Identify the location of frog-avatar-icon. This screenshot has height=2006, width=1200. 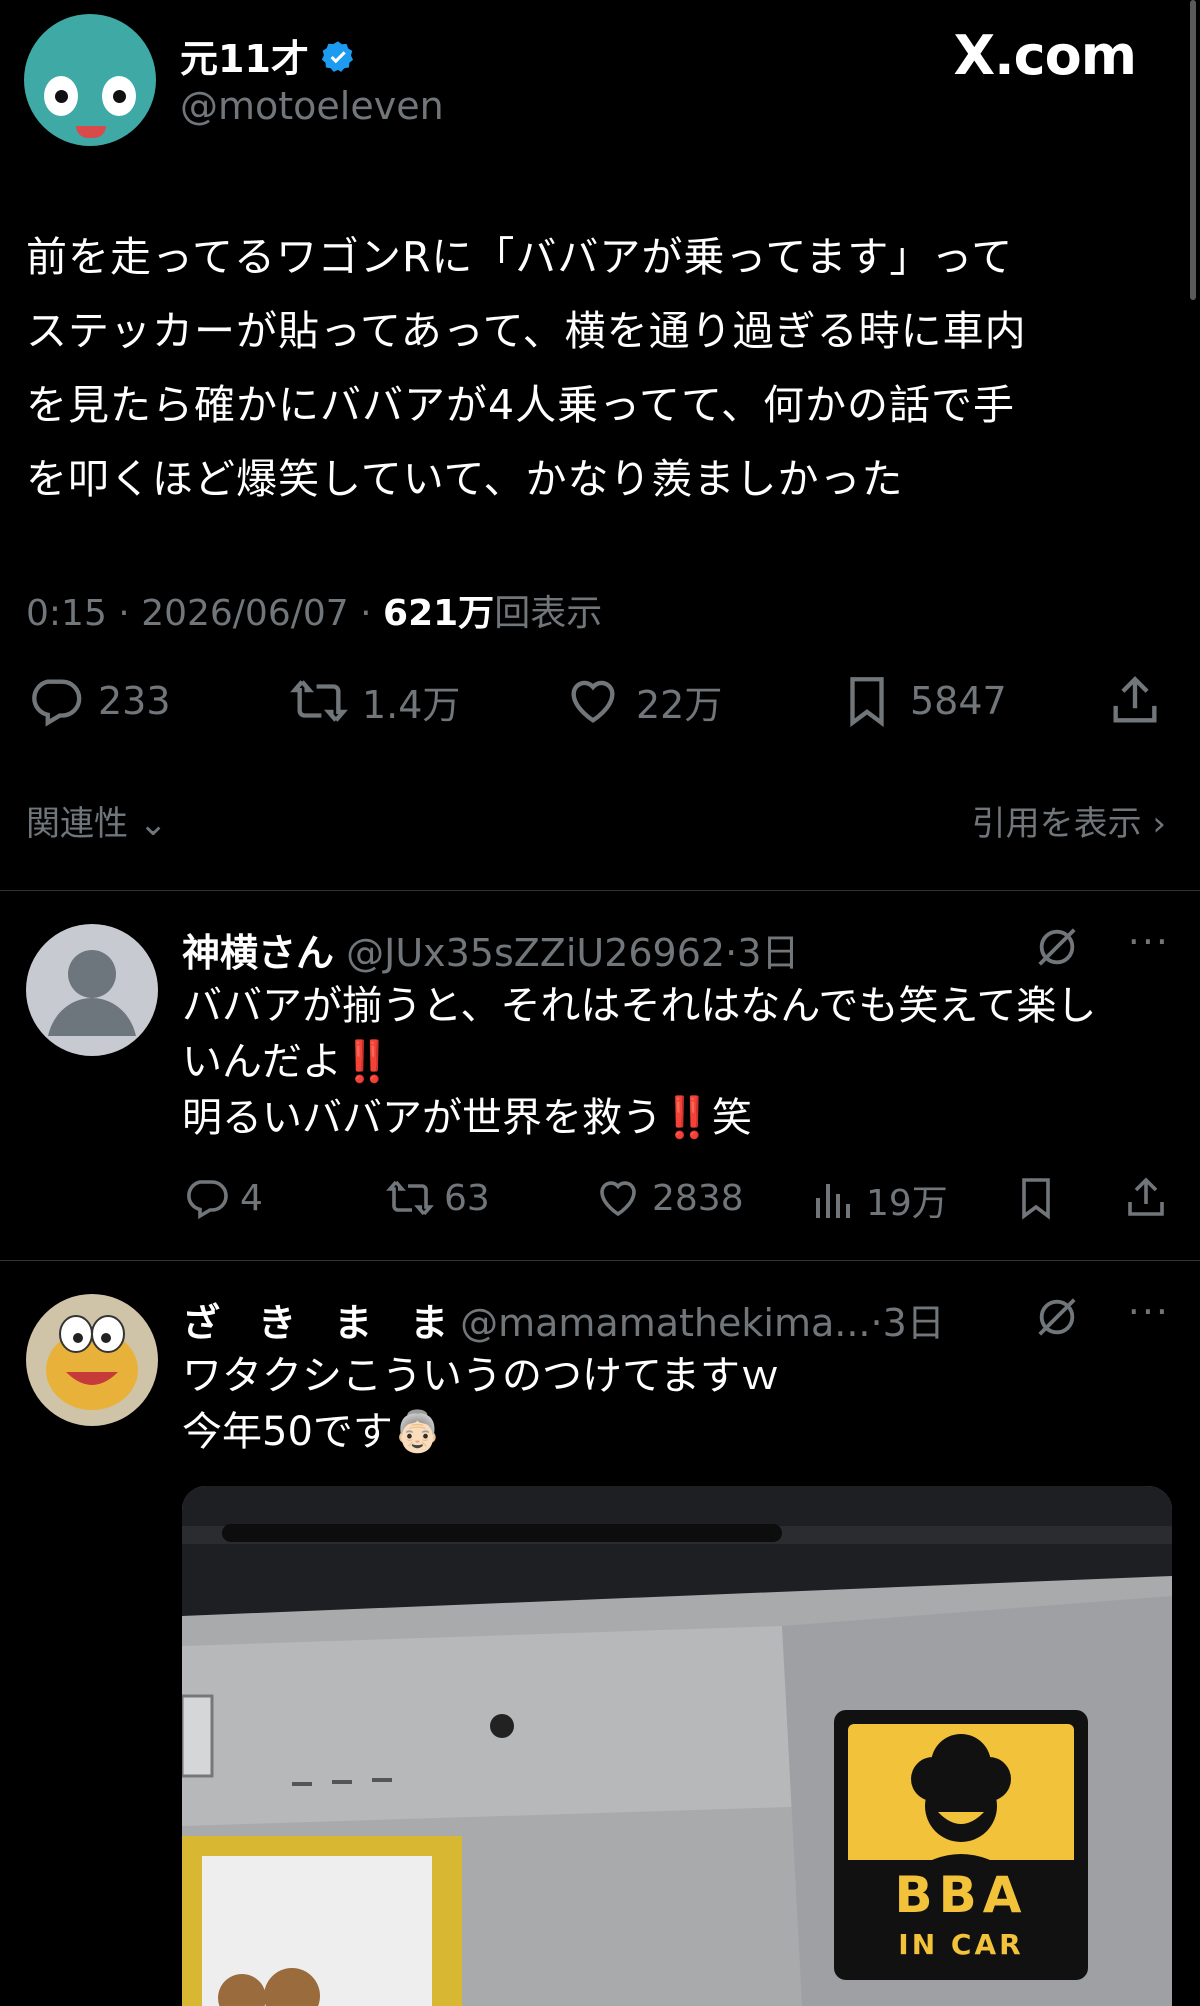
(92, 1362).